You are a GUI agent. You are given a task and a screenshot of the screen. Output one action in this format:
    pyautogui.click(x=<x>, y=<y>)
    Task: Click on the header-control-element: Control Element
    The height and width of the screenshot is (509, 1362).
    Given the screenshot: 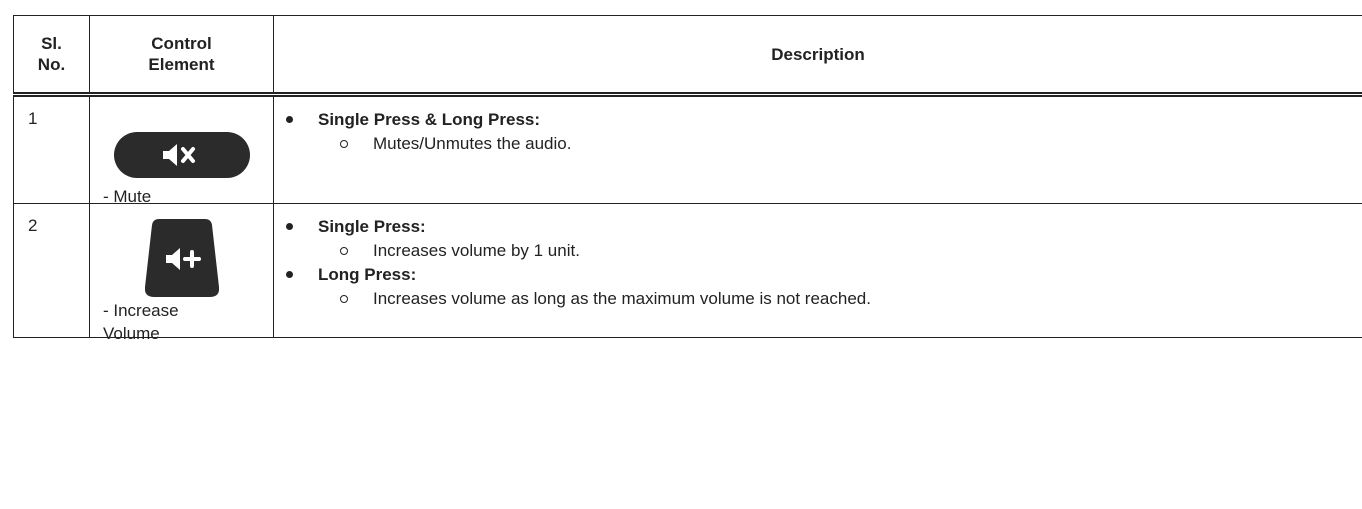 What is the action you would take?
    pyautogui.click(x=181, y=56)
    